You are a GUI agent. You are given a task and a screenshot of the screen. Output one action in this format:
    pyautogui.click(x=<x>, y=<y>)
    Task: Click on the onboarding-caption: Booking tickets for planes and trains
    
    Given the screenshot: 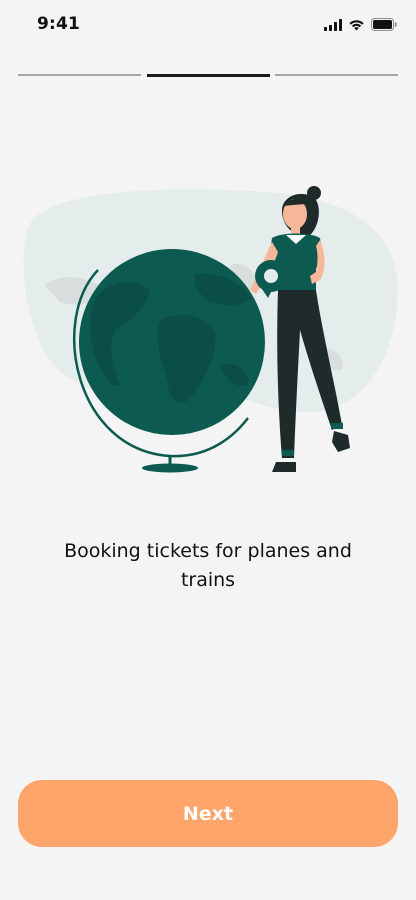 What is the action you would take?
    pyautogui.click(x=208, y=565)
    